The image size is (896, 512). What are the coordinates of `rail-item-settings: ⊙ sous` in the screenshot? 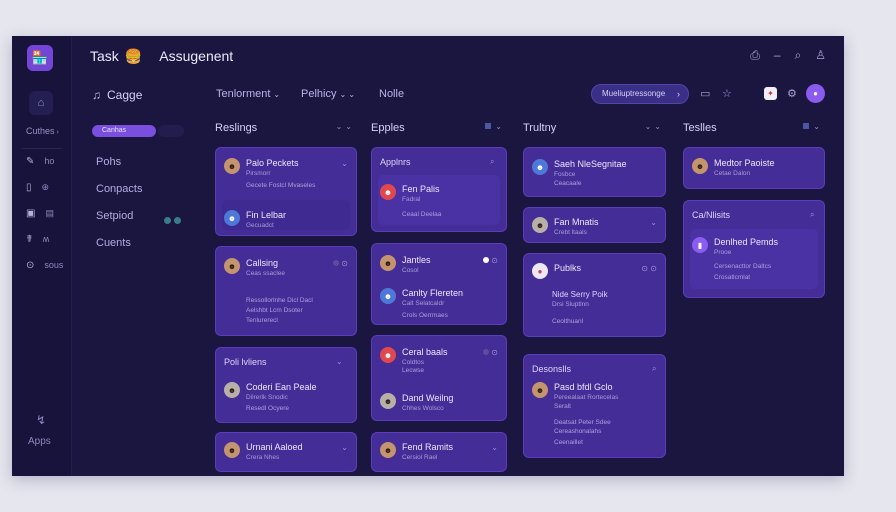 It's located at (44, 265).